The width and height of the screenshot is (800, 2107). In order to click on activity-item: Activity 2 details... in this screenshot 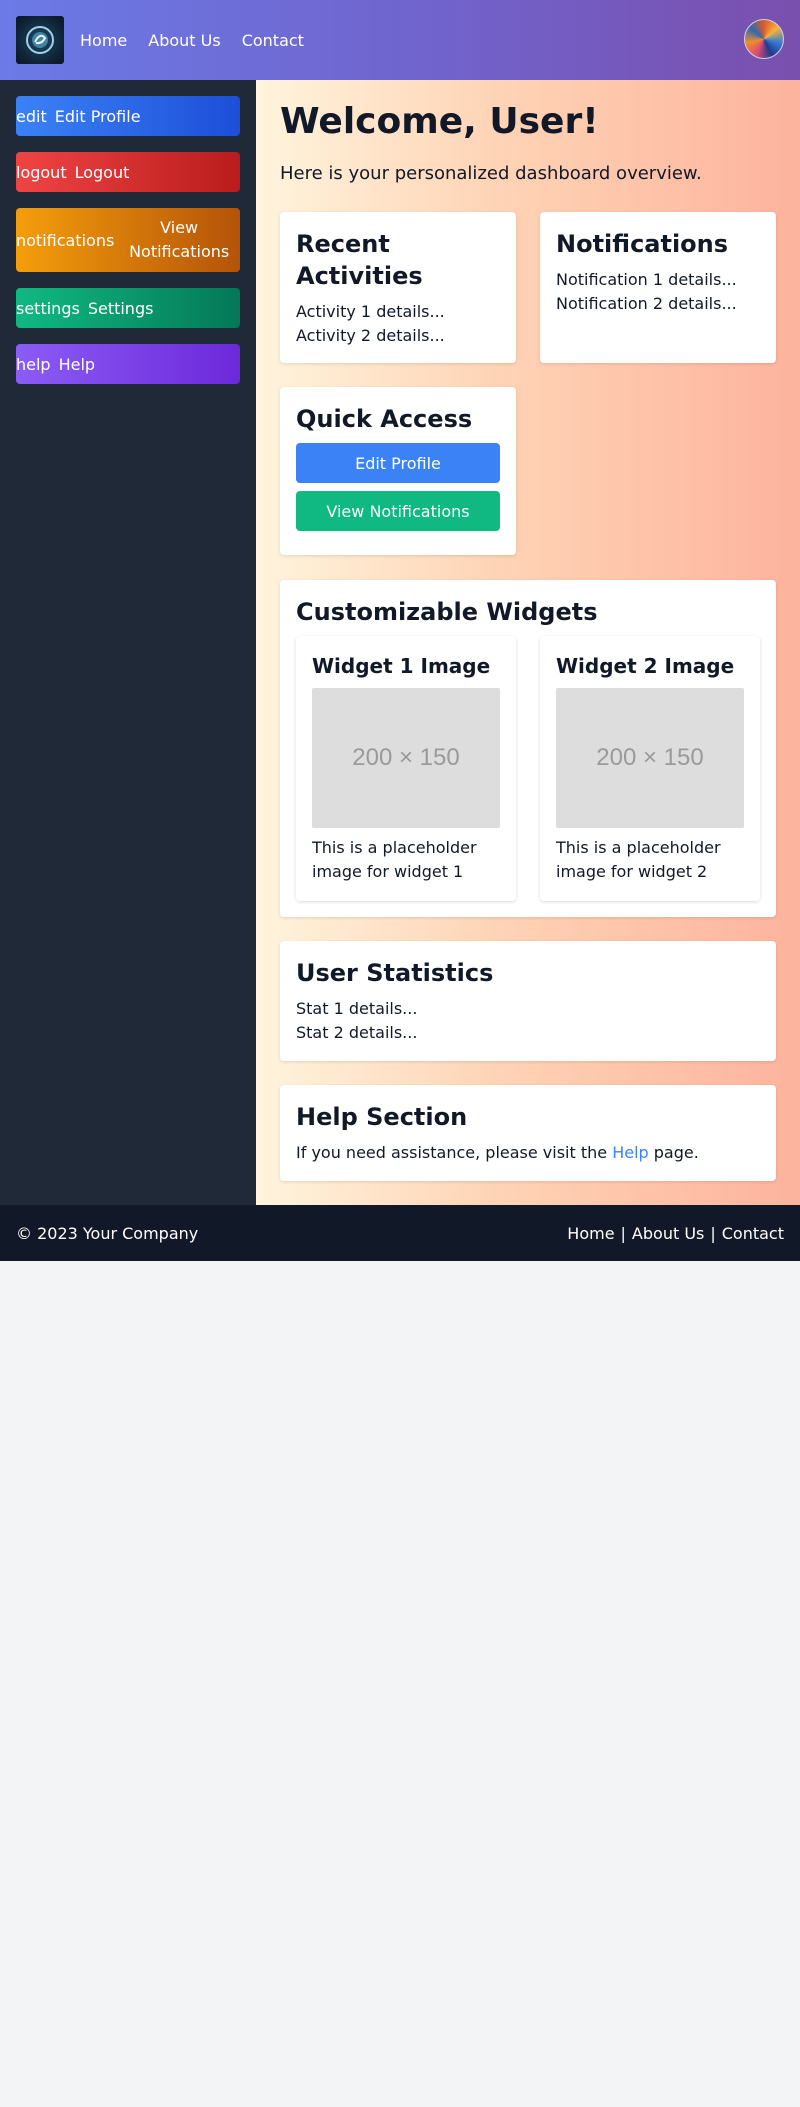, I will do `click(370, 335)`.